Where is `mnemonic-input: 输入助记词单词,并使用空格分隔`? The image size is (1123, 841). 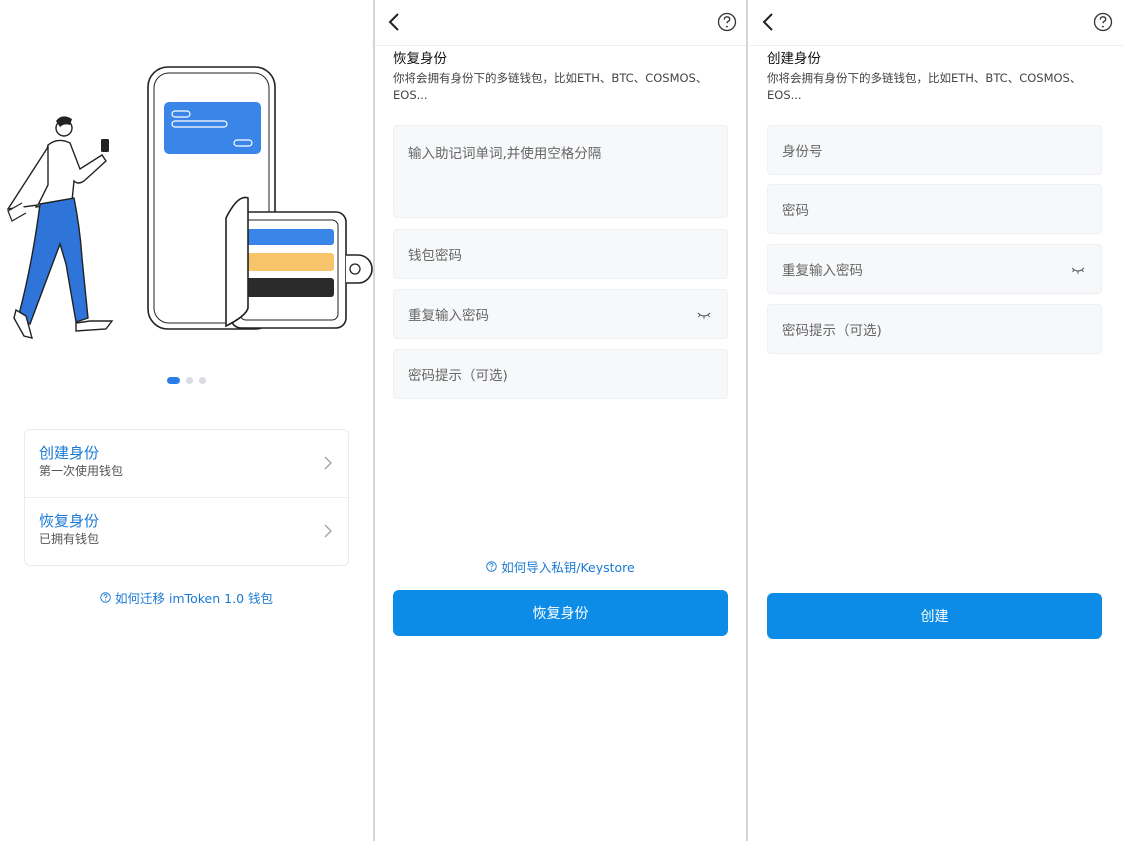 mnemonic-input: 输入助记词单词,并使用空格分隔 is located at coordinates (560, 171).